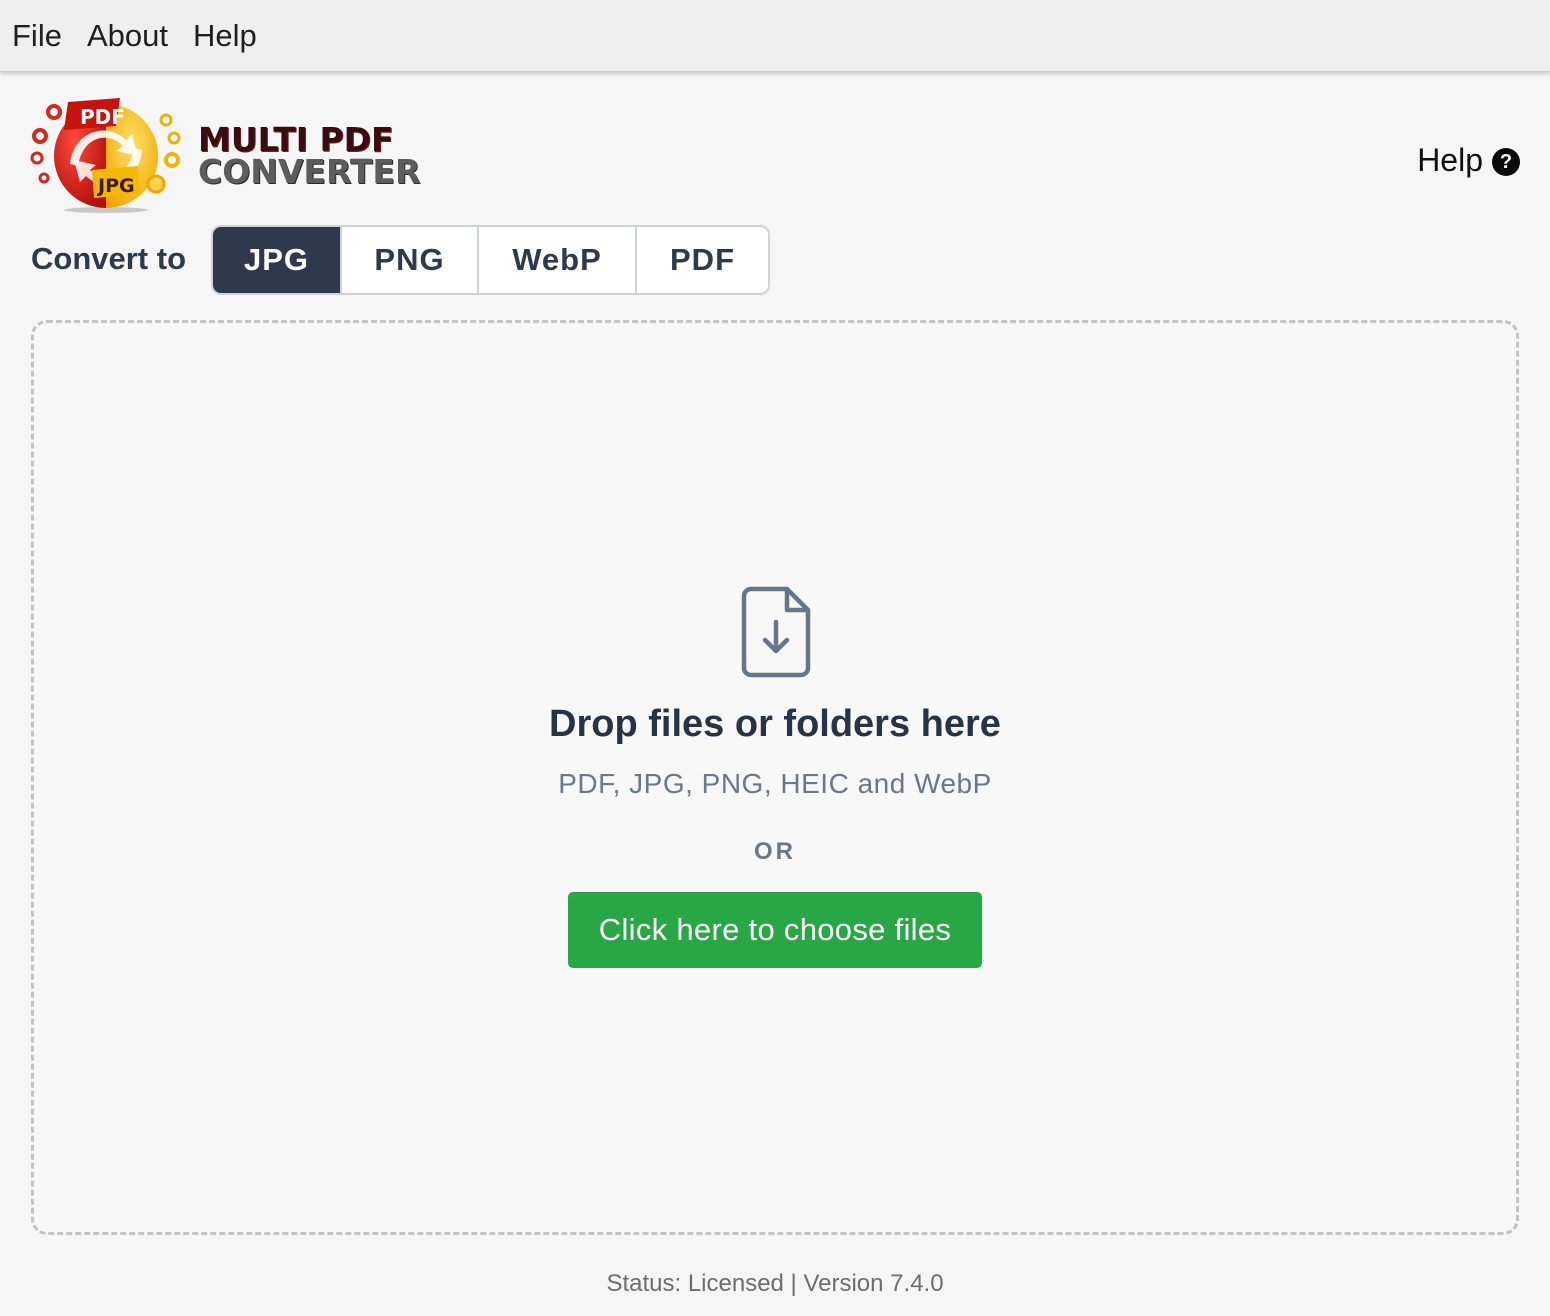 This screenshot has height=1316, width=1550. I want to click on menu-bar: File About Help, so click(775, 36).